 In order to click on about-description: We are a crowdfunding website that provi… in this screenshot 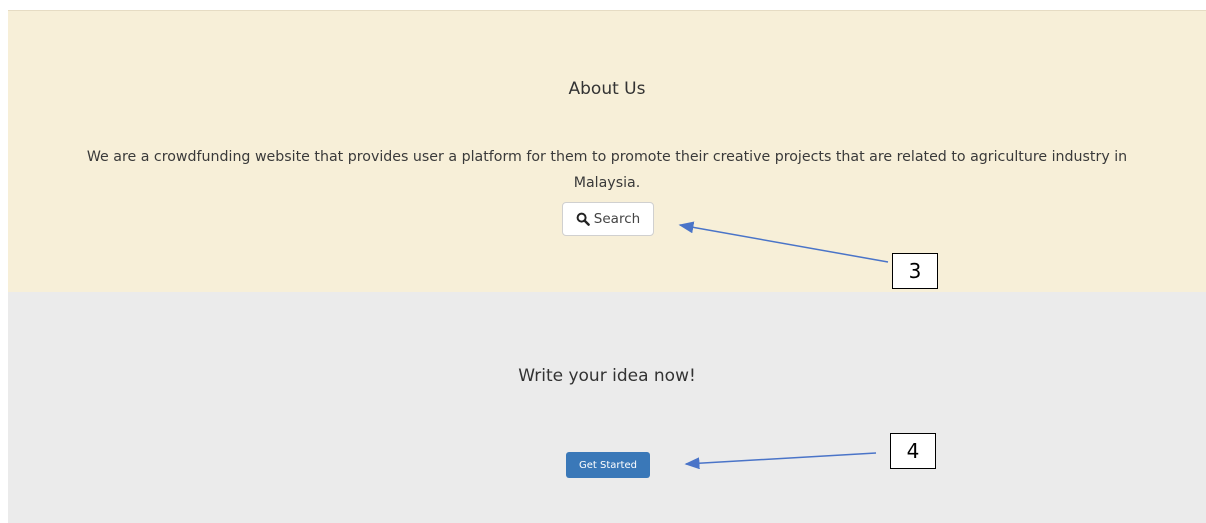, I will do `click(607, 170)`.